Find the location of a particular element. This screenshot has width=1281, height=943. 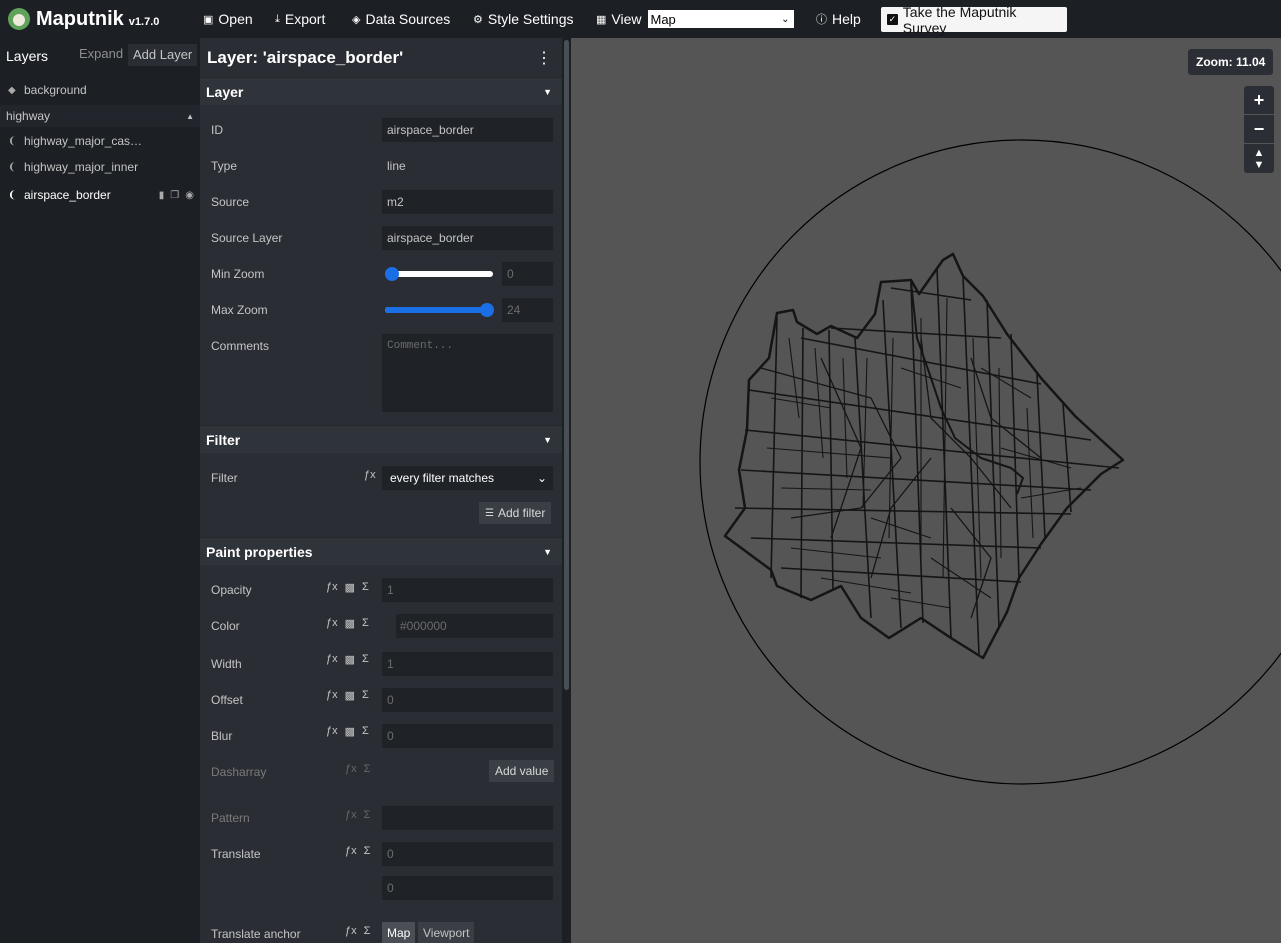

road-network is located at coordinates (924, 456).